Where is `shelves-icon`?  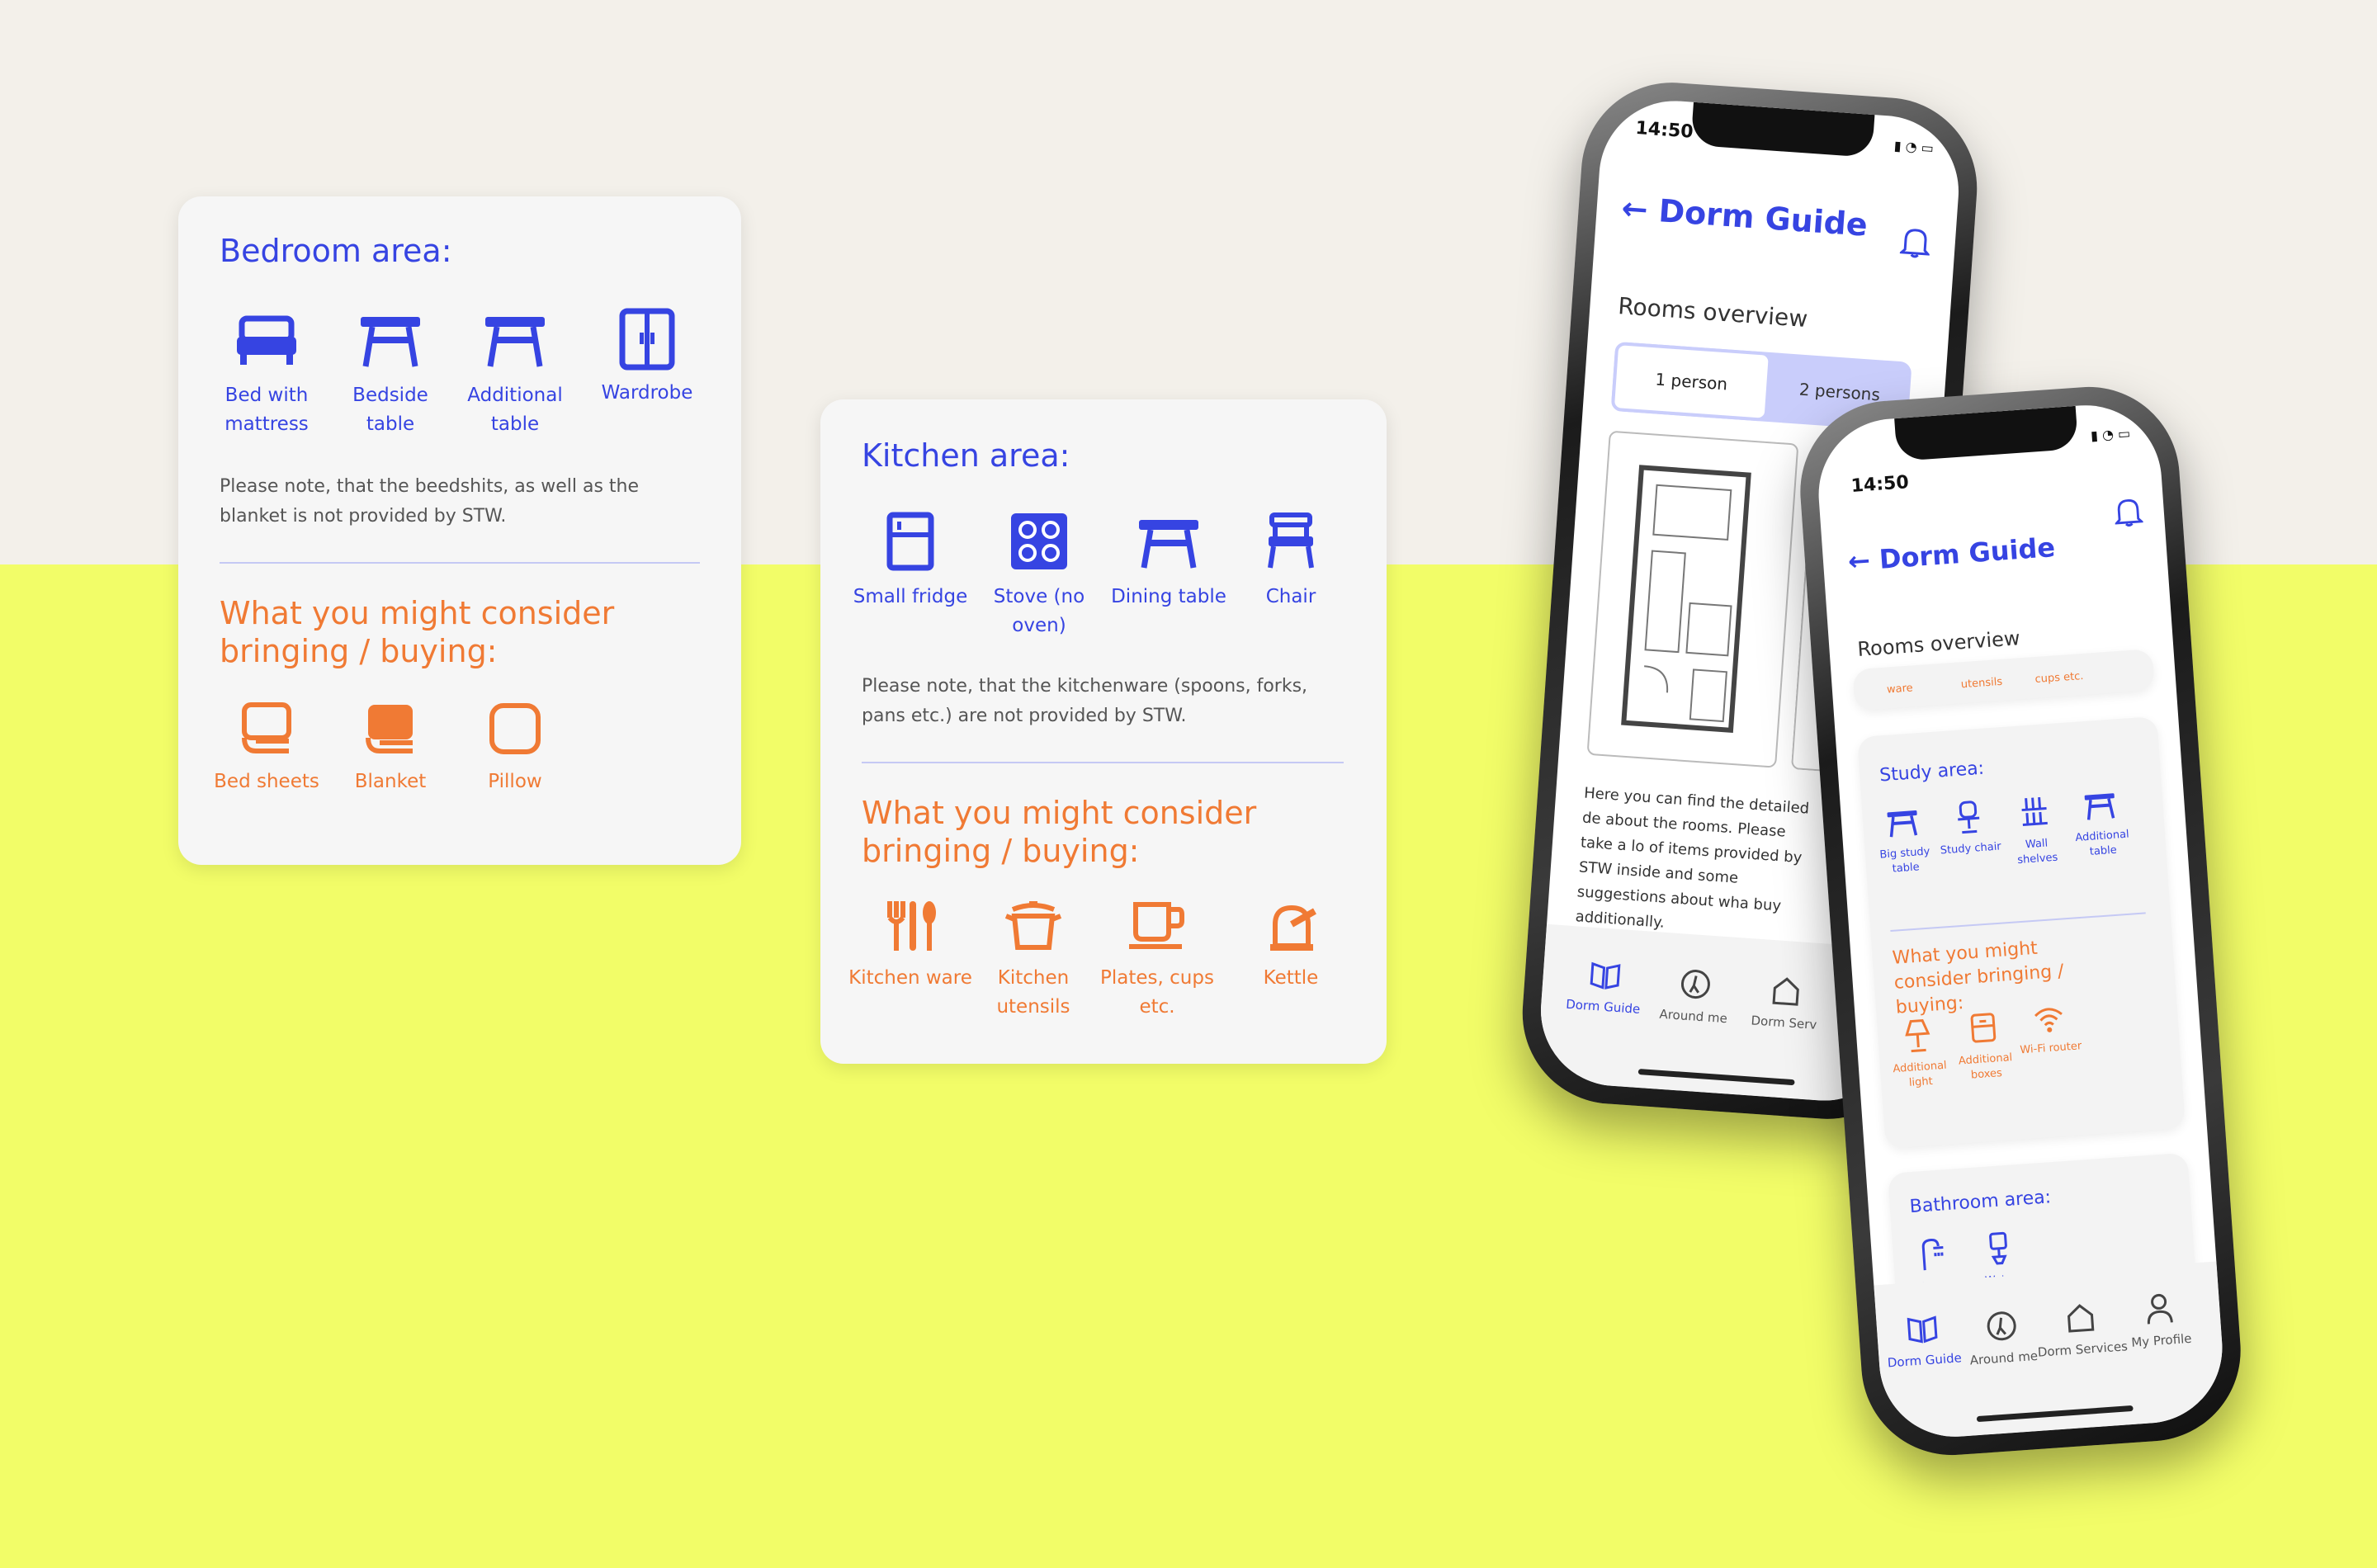
shelves-icon is located at coordinates (2034, 811).